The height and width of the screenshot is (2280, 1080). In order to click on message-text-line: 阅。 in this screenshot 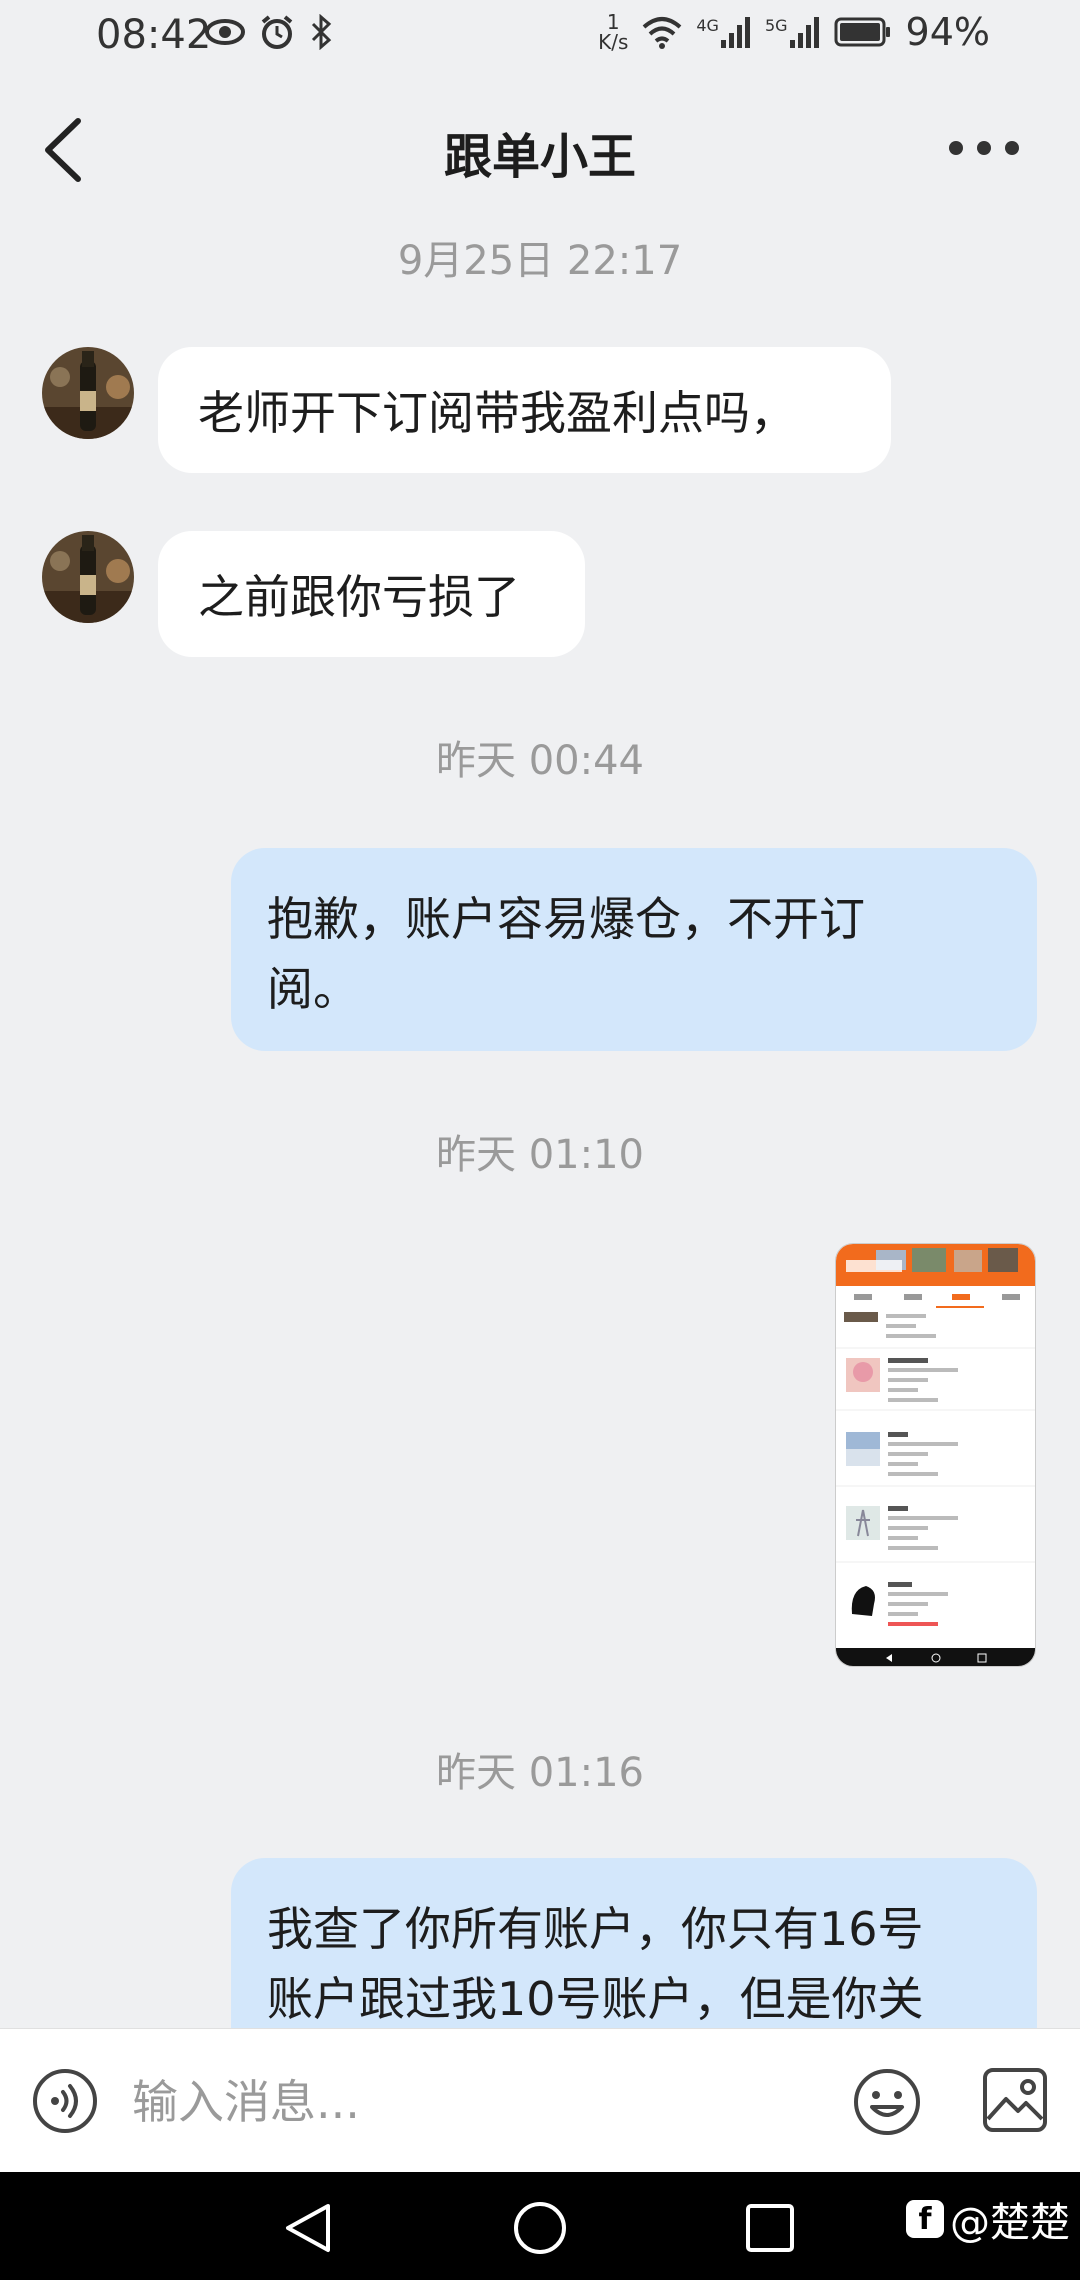, I will do `click(313, 989)`.